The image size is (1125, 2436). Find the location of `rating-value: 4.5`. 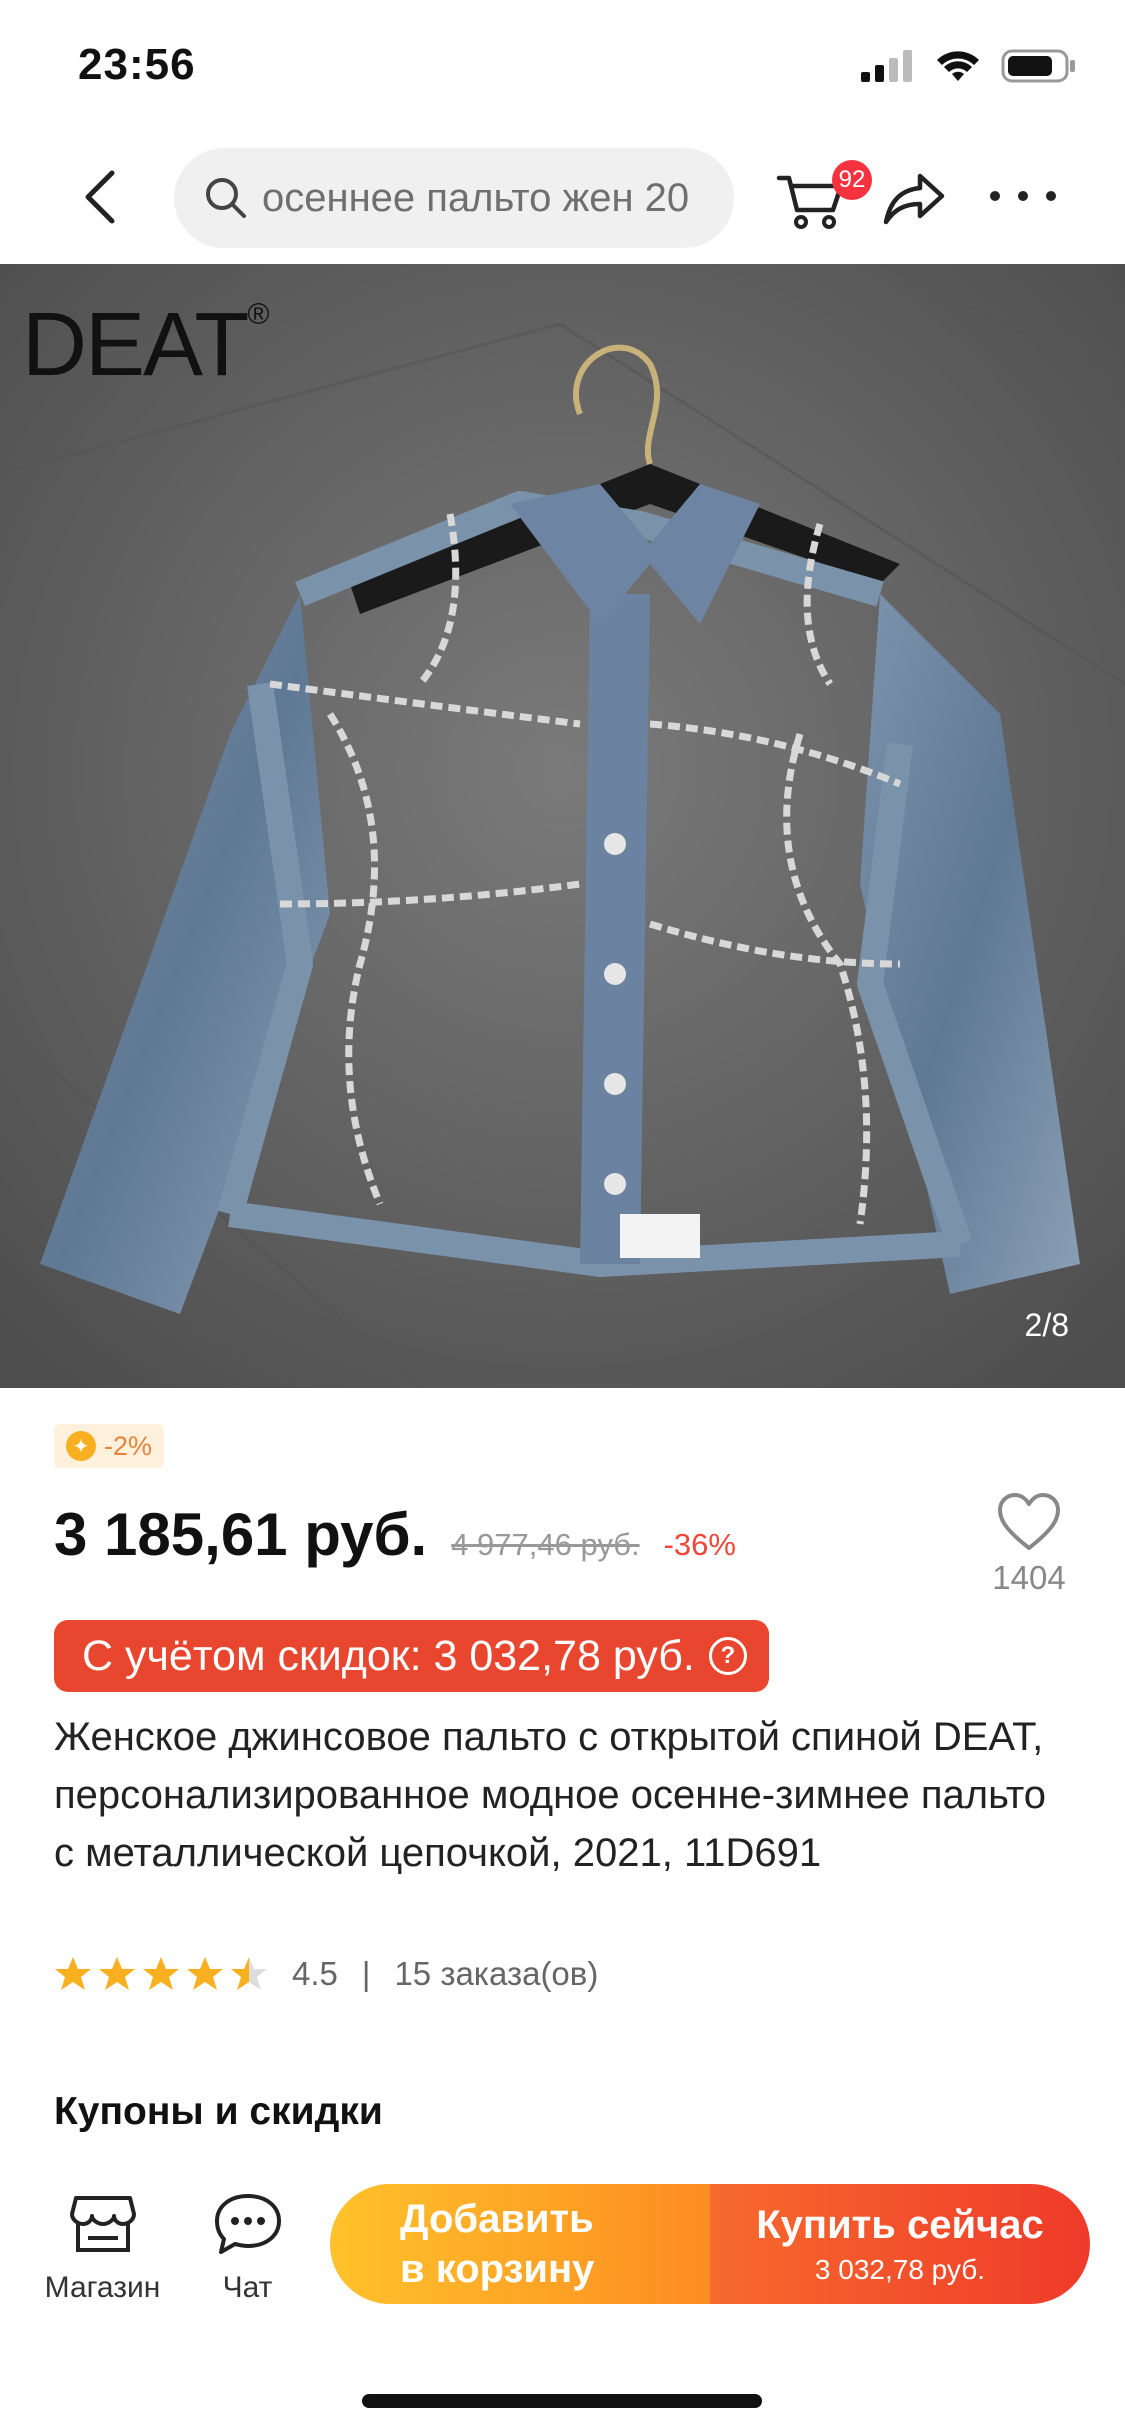

rating-value: 4.5 is located at coordinates (315, 1973).